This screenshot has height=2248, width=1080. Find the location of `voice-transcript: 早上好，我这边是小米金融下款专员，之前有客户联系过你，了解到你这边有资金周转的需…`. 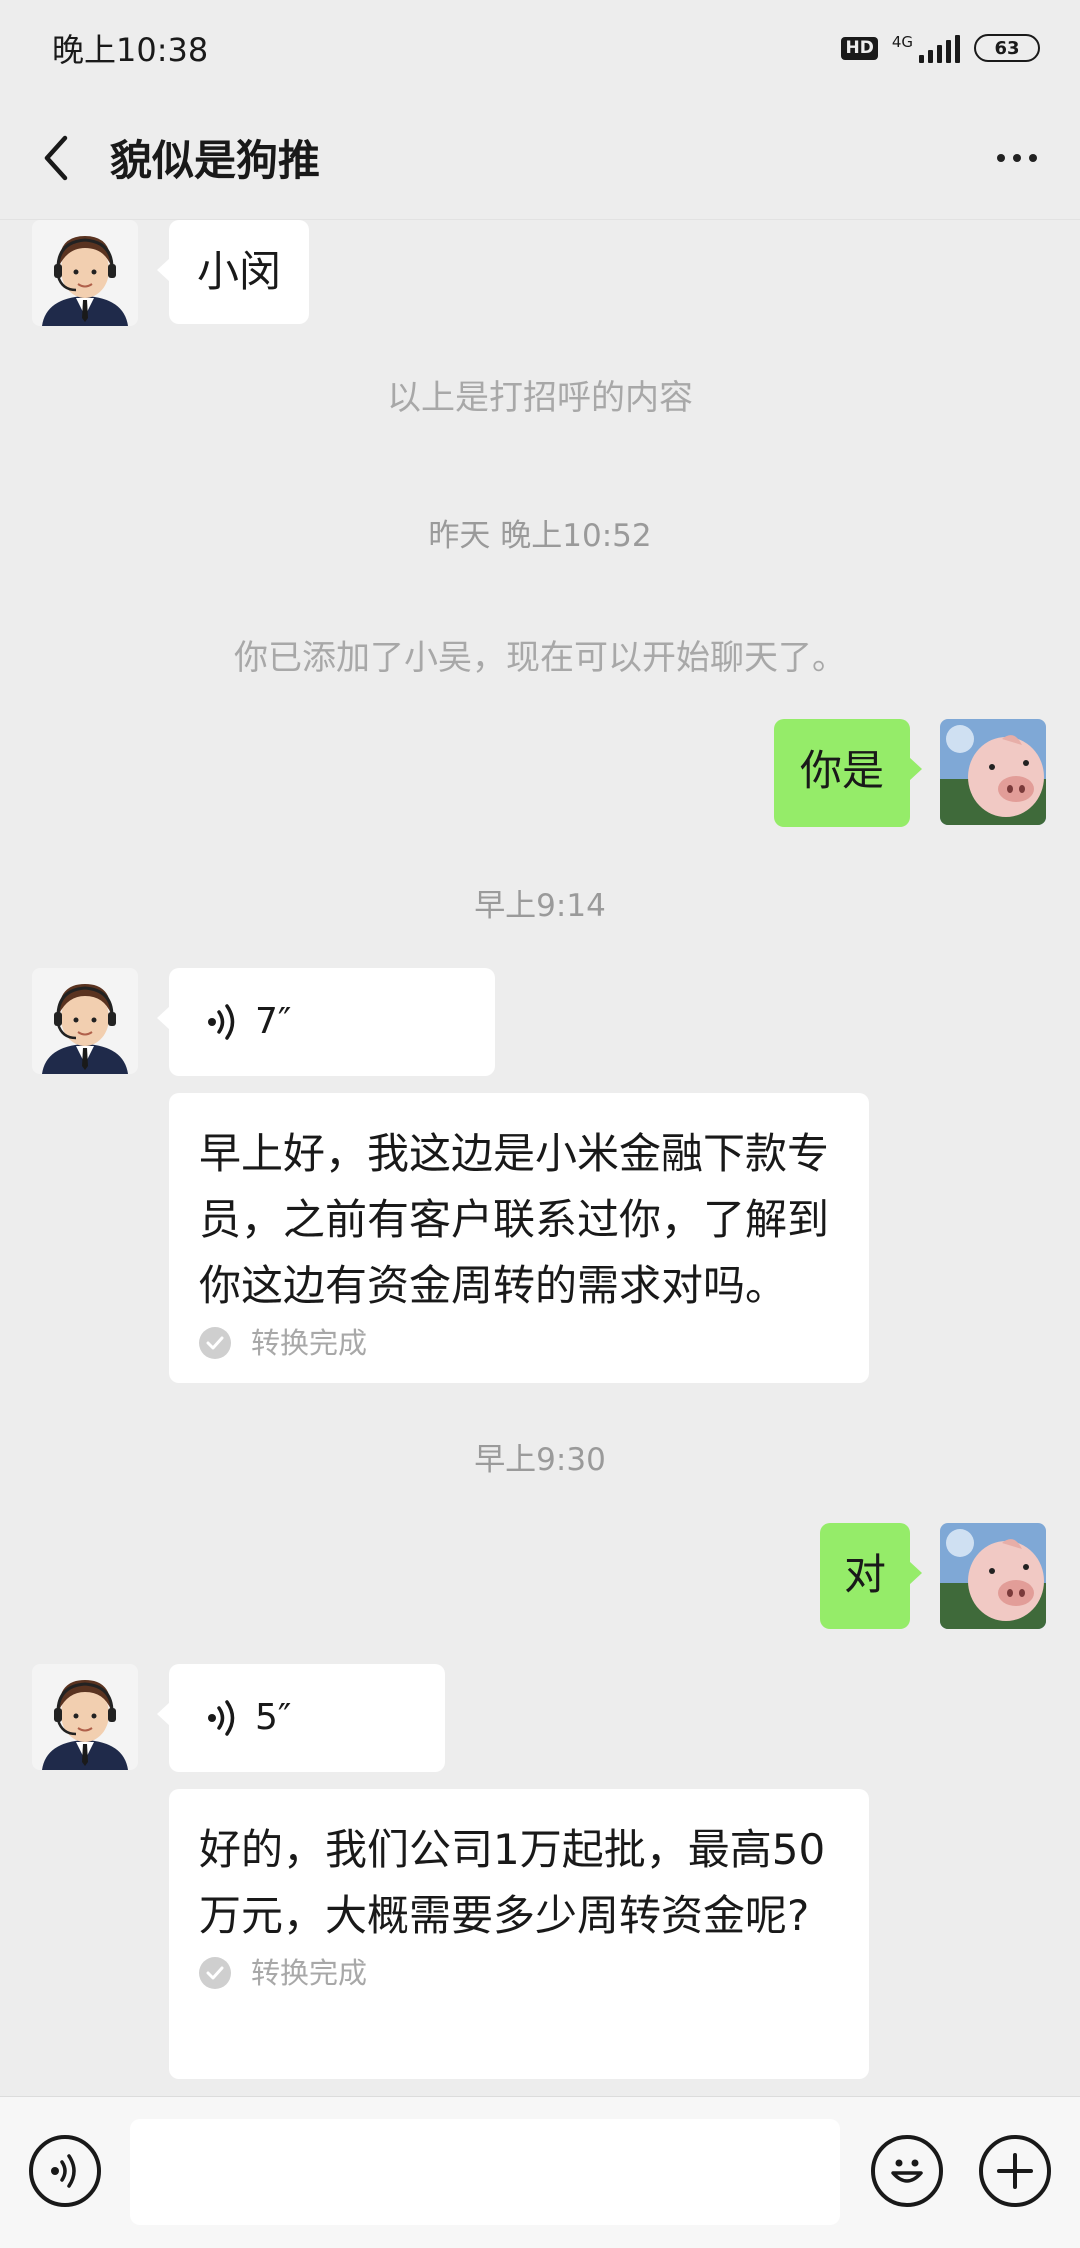

voice-transcript: 早上好，我这边是小米金融下款专员，之前有客户联系过你，了解到你这边有资金周转的需… is located at coordinates (519, 1238).